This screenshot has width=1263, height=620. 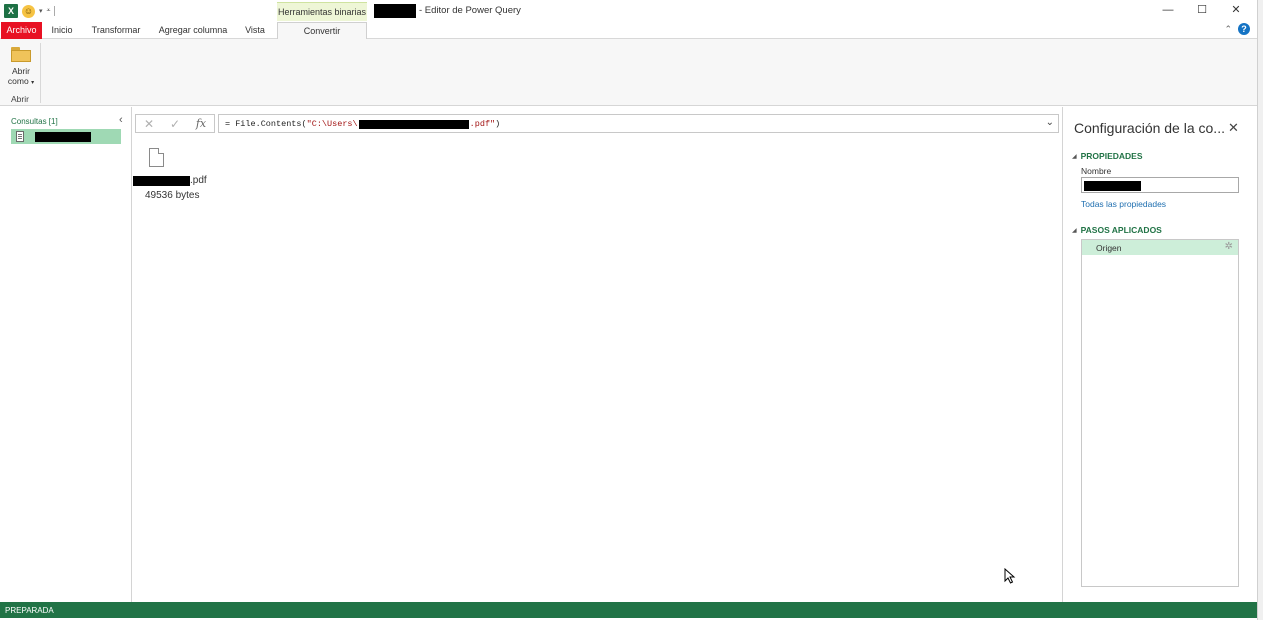 I want to click on excel-icon: X, so click(x=11, y=11).